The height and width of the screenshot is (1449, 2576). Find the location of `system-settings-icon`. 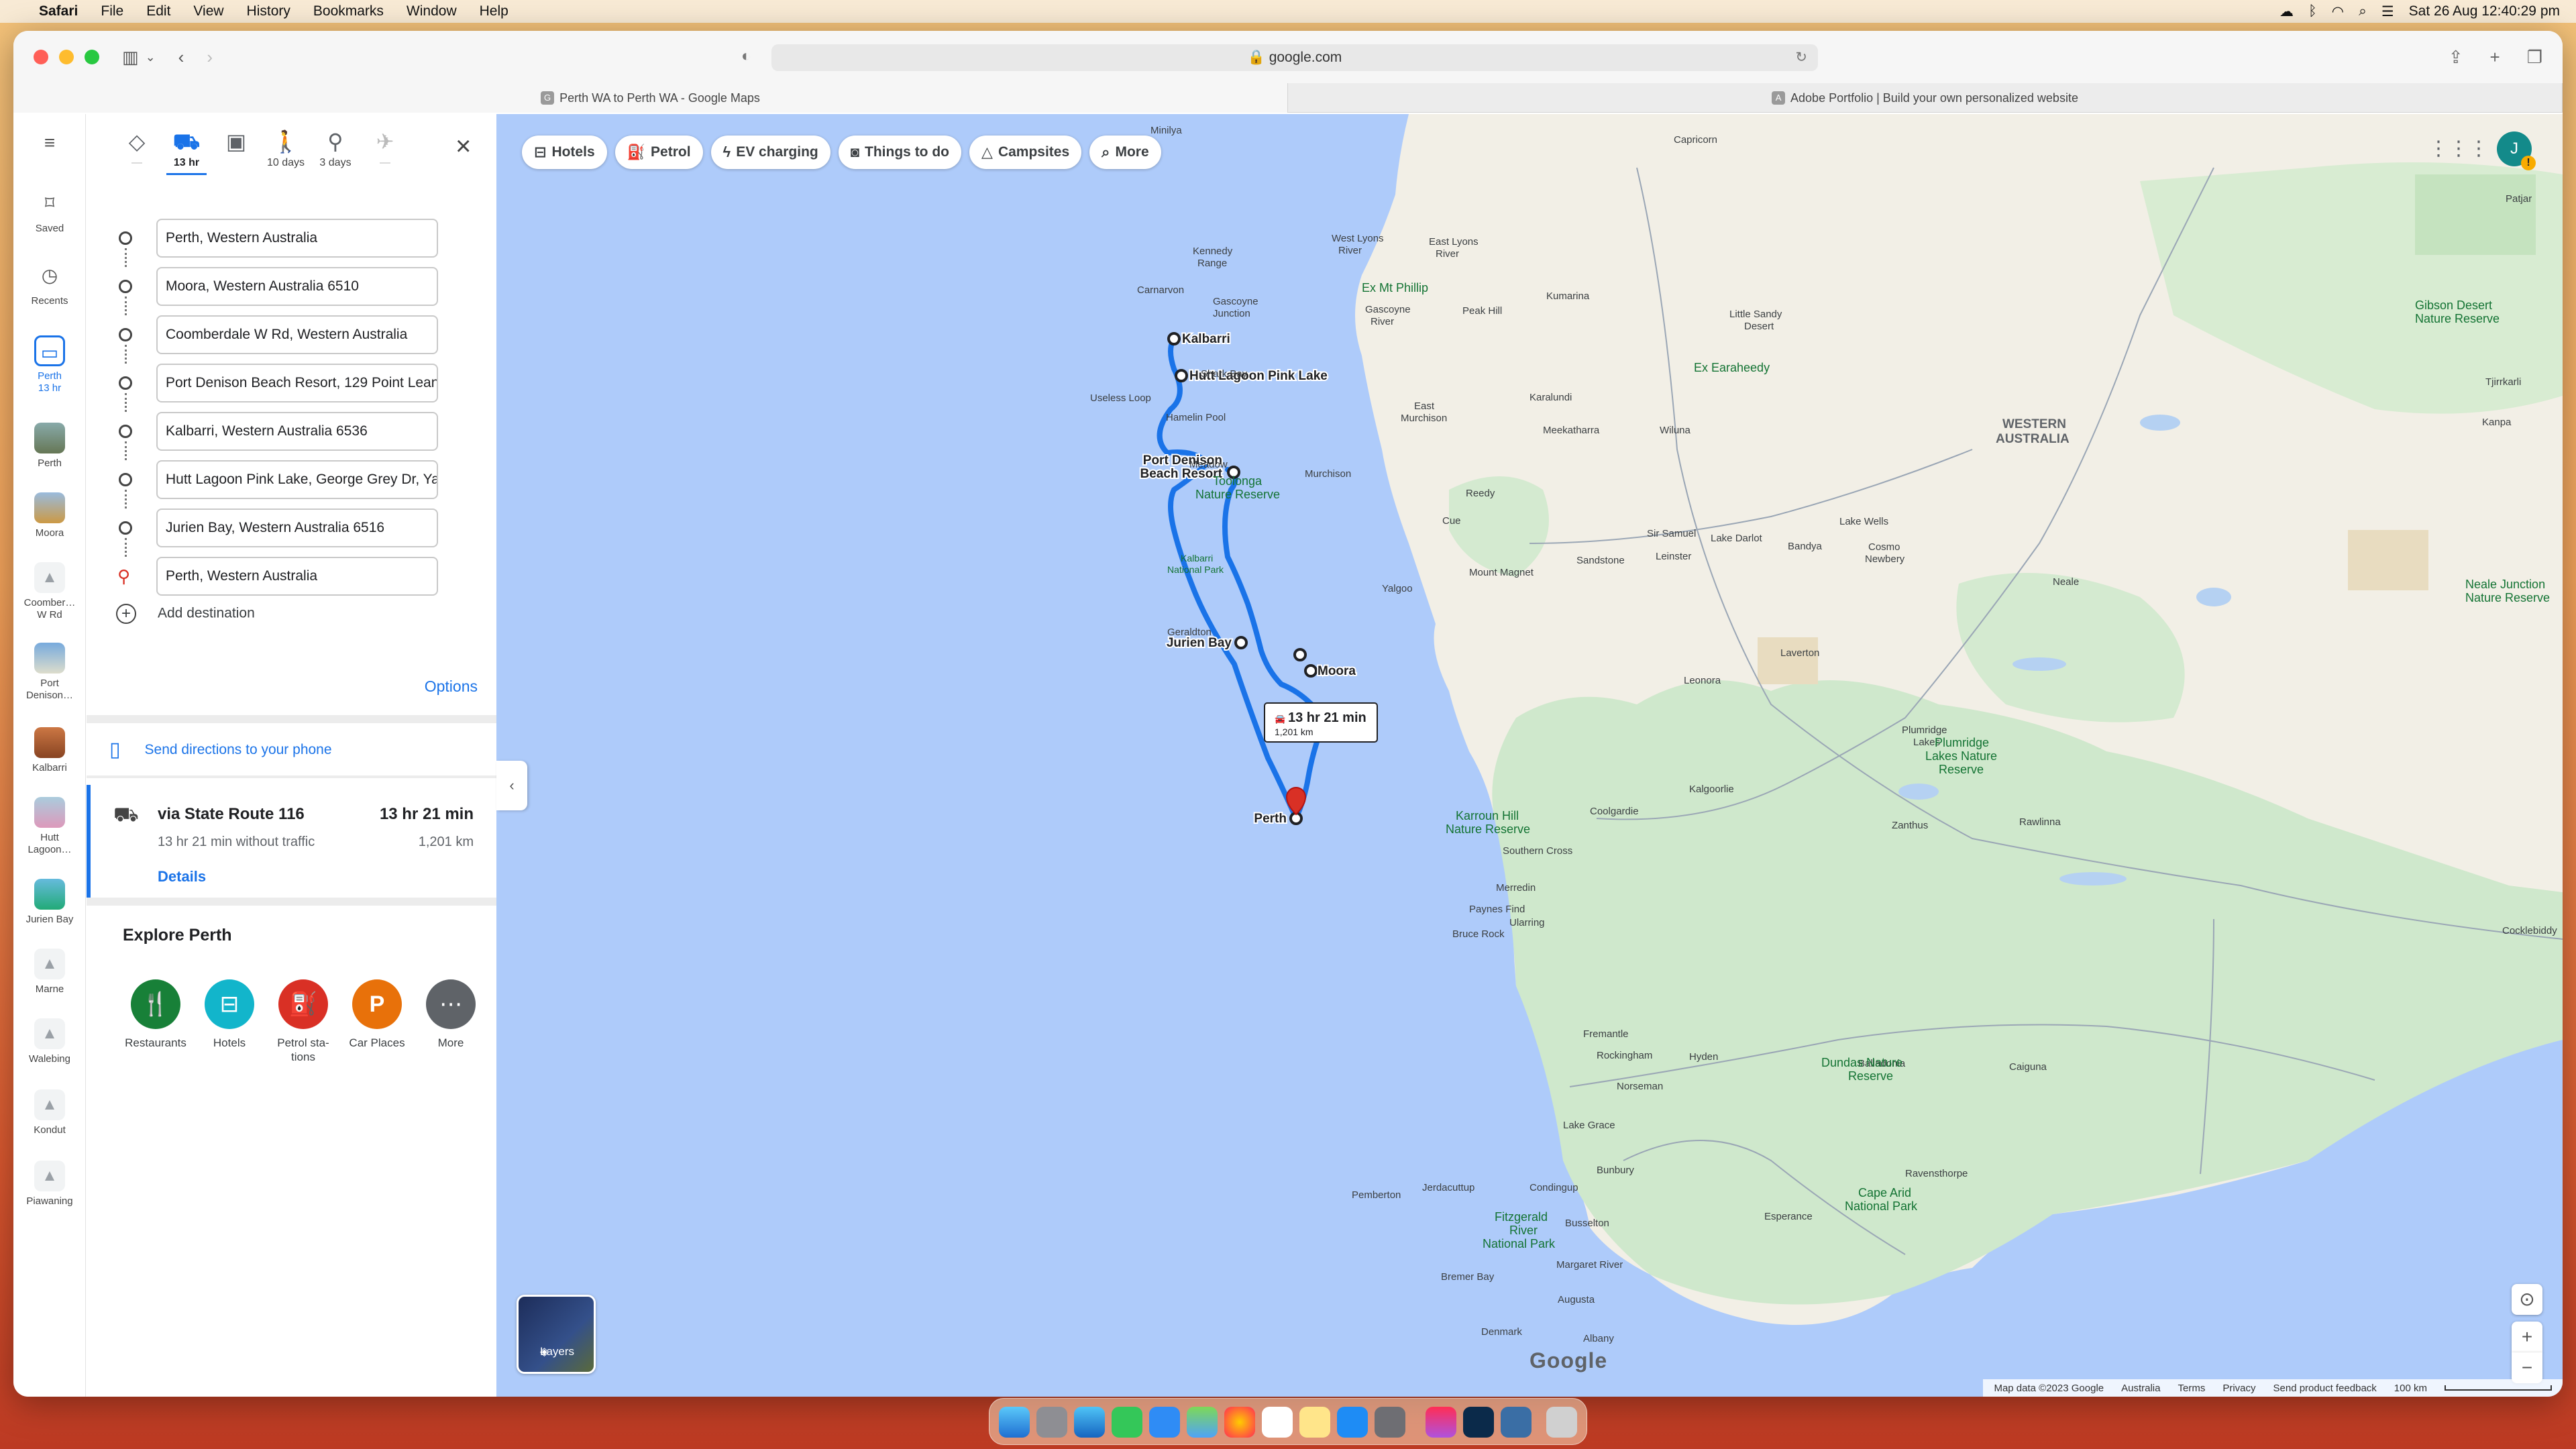

system-settings-icon is located at coordinates (1390, 1422).